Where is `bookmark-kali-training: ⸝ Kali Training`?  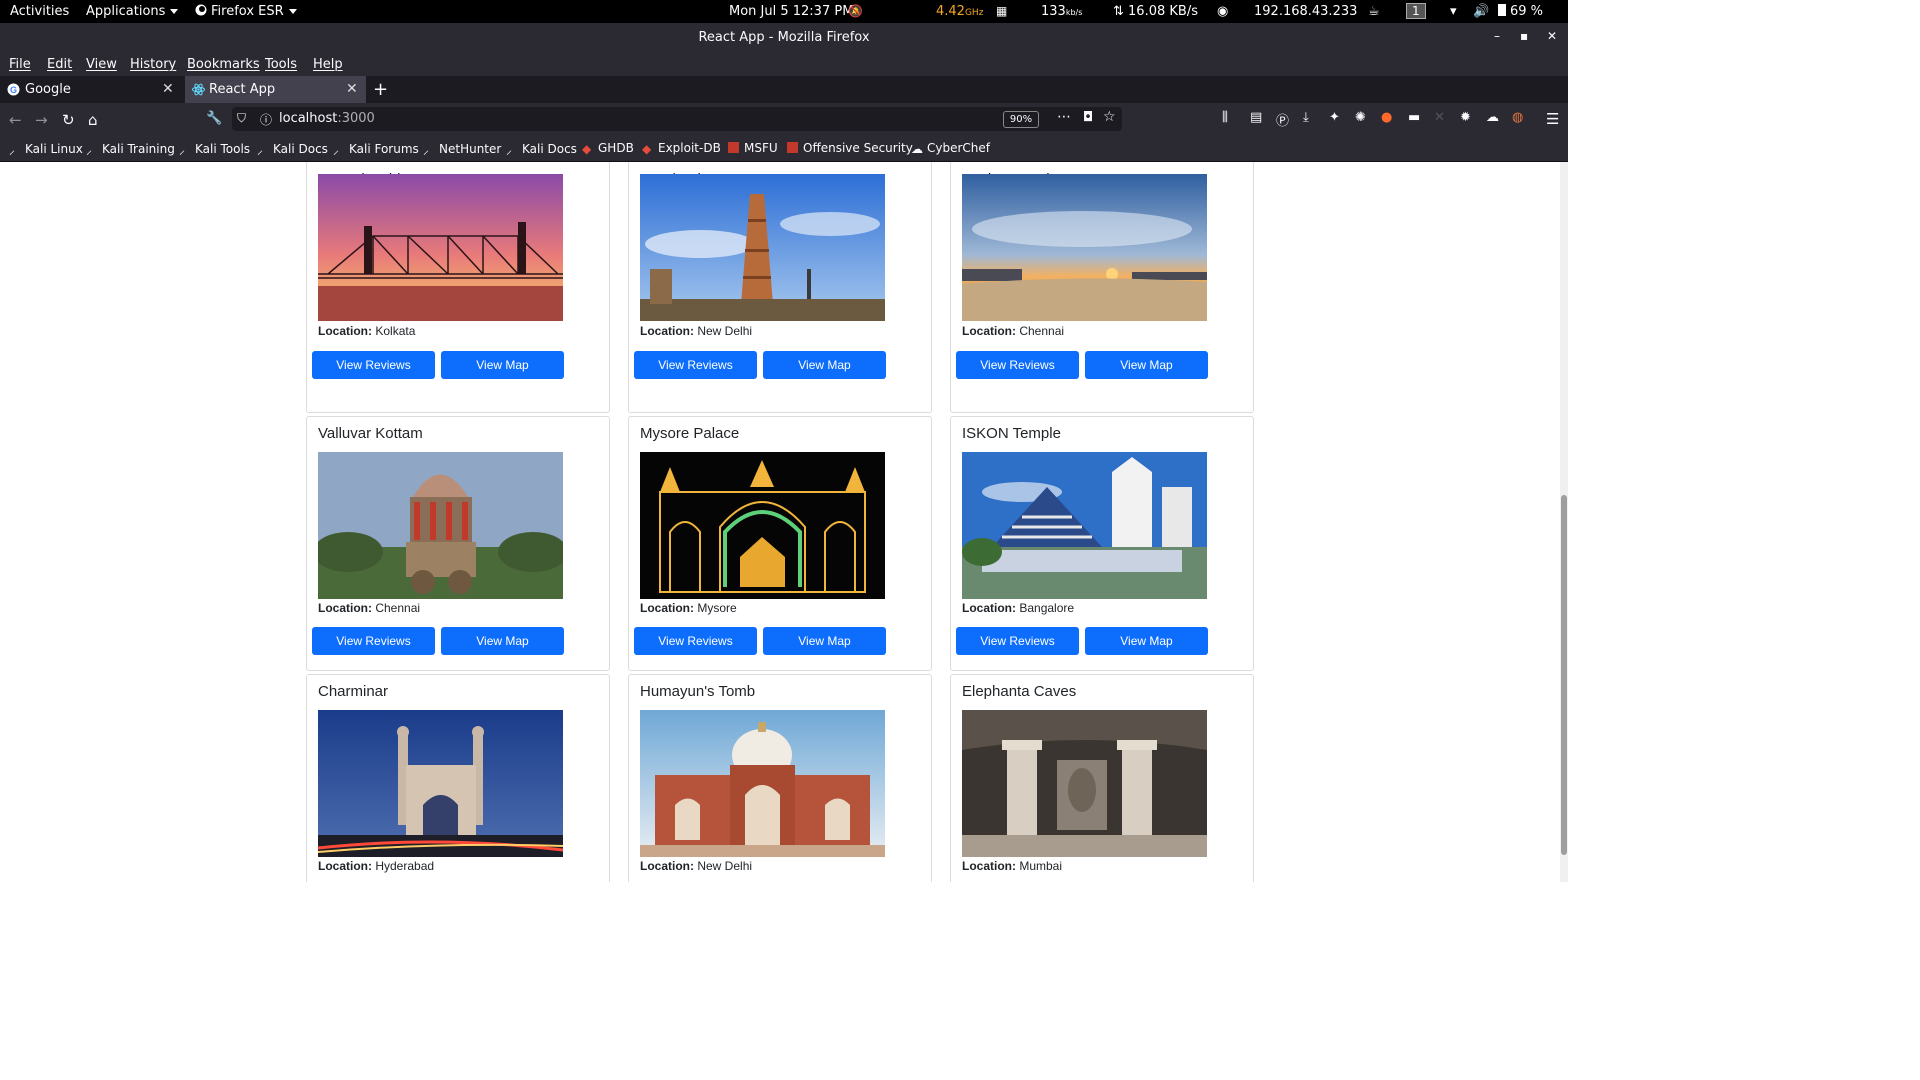
bookmark-kali-training: ⸝ Kali Training is located at coordinates (130, 149).